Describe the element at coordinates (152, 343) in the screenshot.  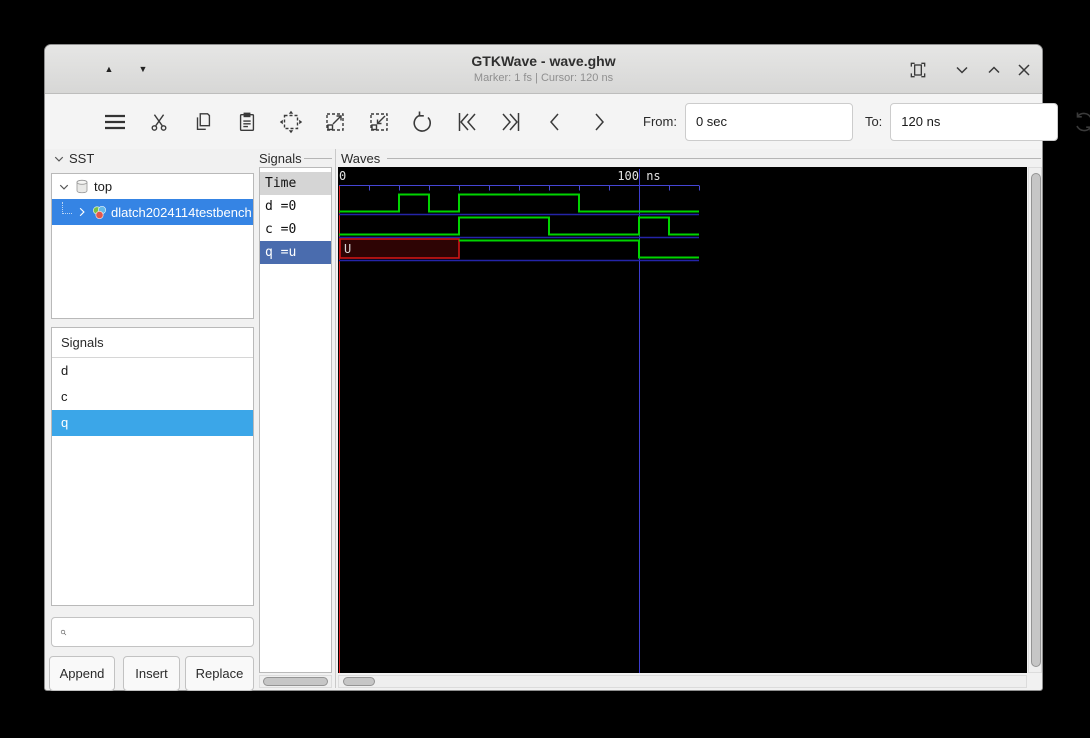
I see `signals-list-header: Signals` at that location.